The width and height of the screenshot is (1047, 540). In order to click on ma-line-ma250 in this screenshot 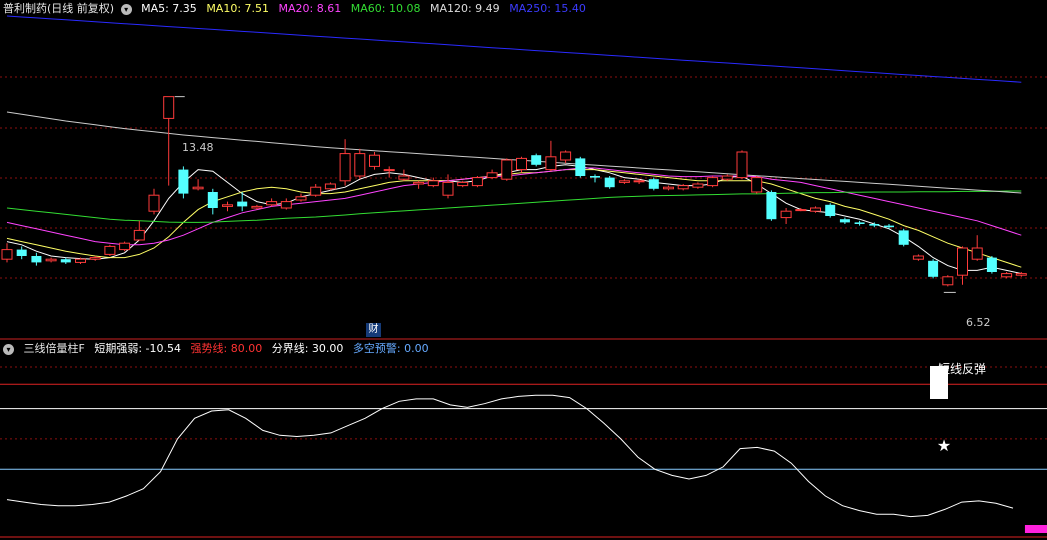, I will do `click(514, 49)`.